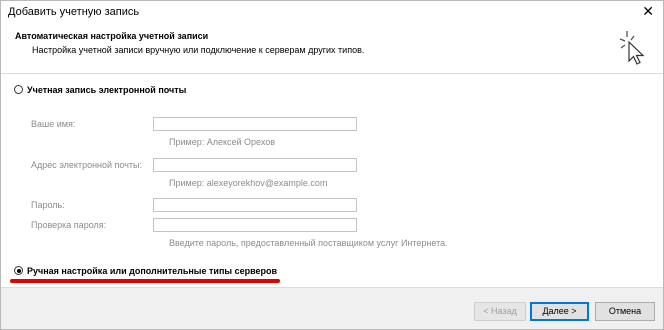  I want to click on email-account-label: Учетная запись электронной почты, so click(106, 90).